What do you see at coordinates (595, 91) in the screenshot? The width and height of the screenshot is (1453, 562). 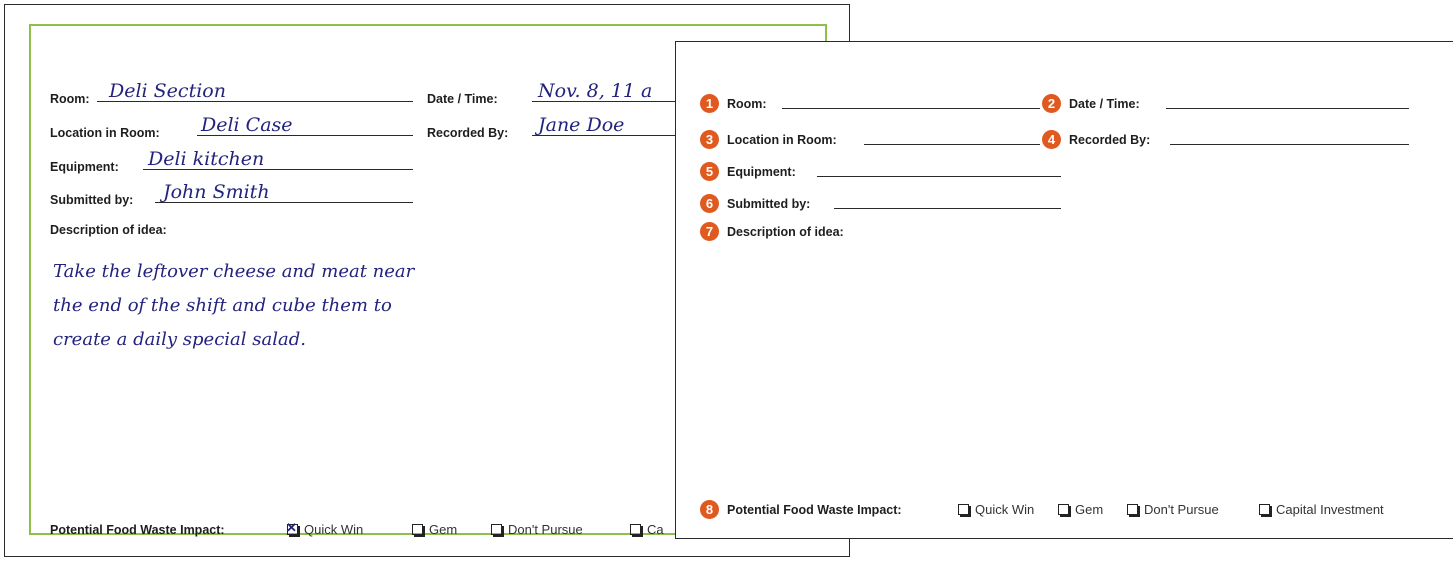 I see `date-time-value: Nov. 8, 11 a` at bounding box center [595, 91].